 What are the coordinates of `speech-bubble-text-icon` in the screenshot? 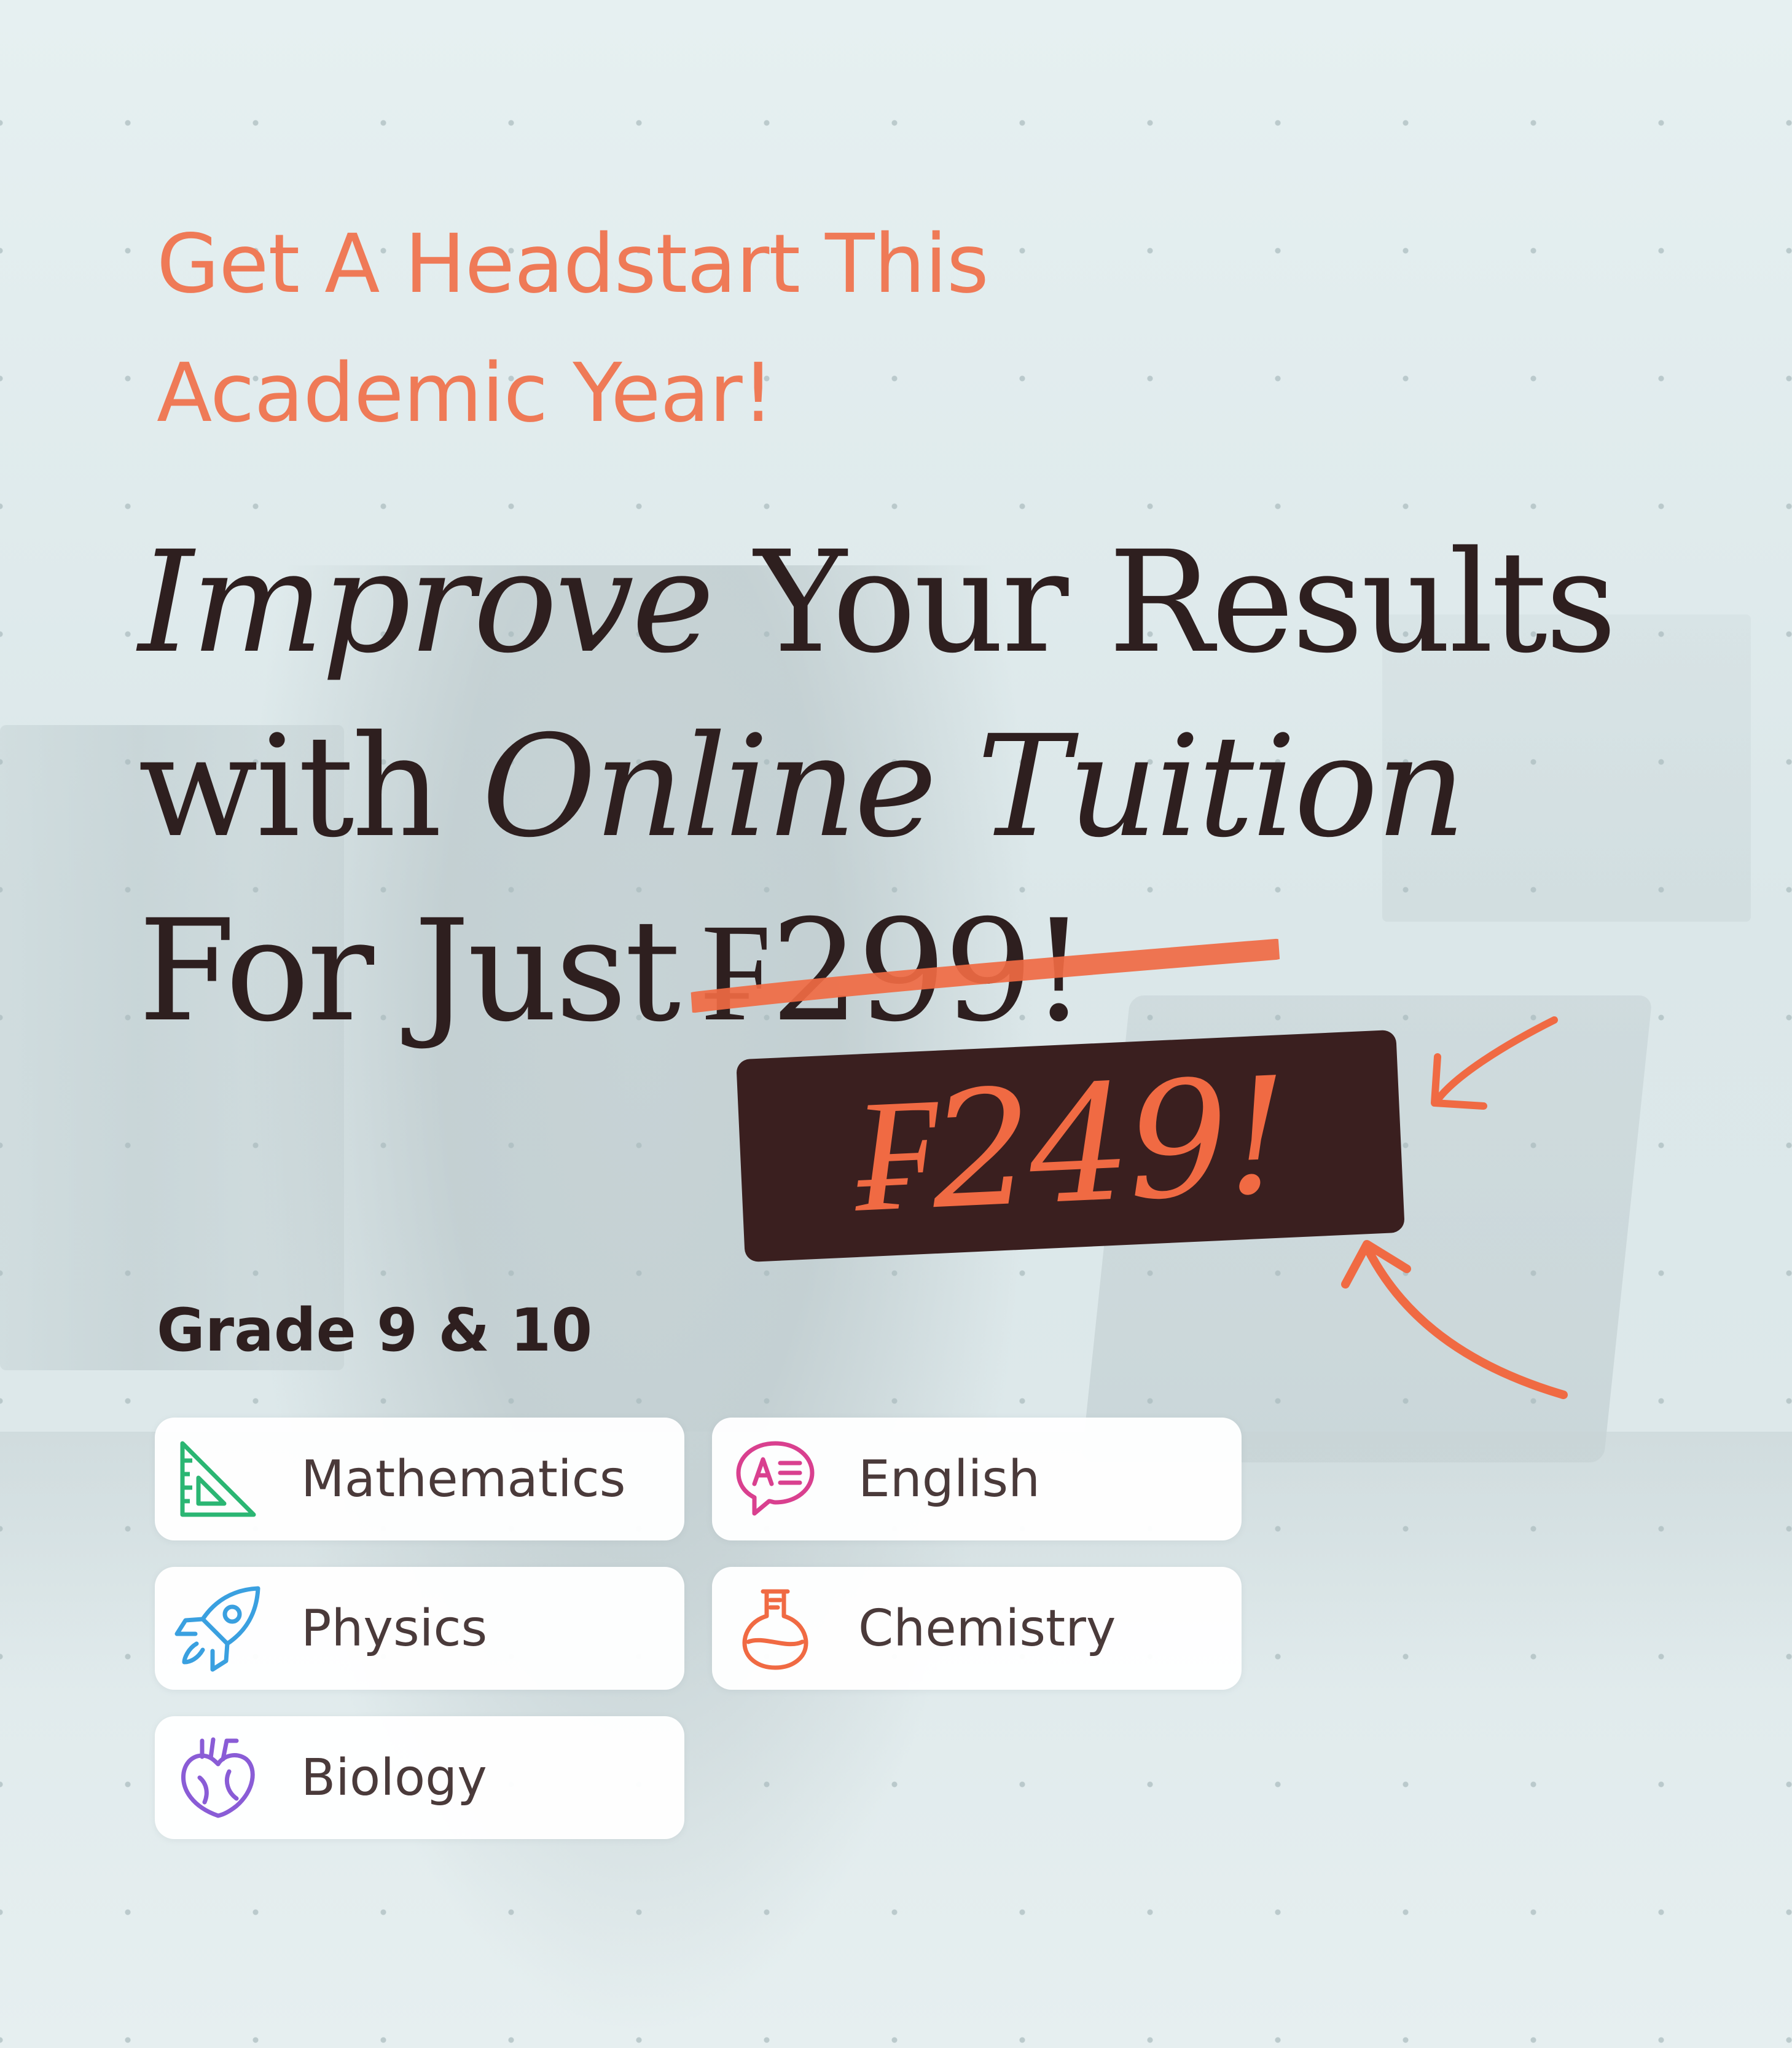 It's located at (775, 1479).